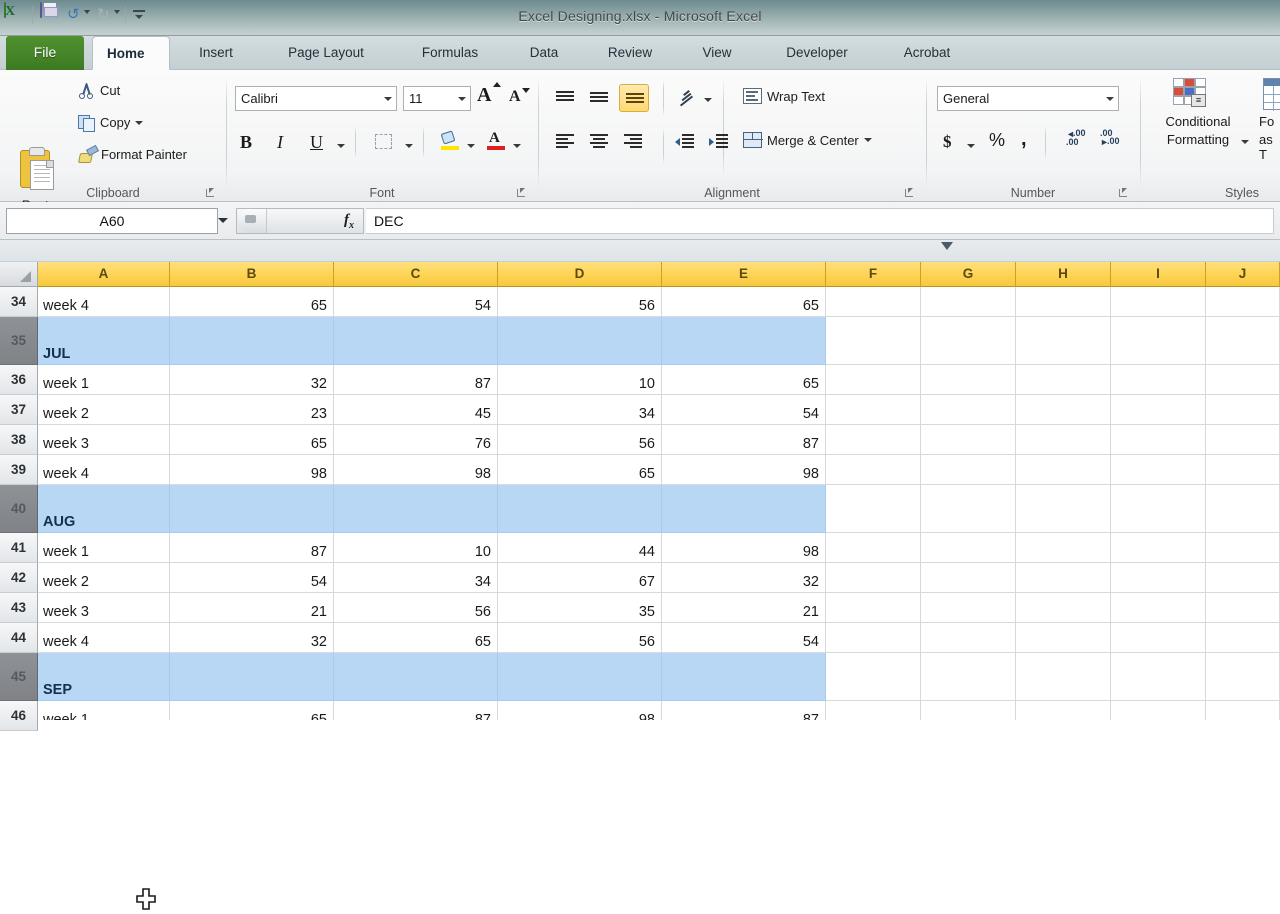 Image resolution: width=1280 pixels, height=914 pixels. Describe the element at coordinates (252, 410) in the screenshot. I see `cell-B37: 23` at that location.